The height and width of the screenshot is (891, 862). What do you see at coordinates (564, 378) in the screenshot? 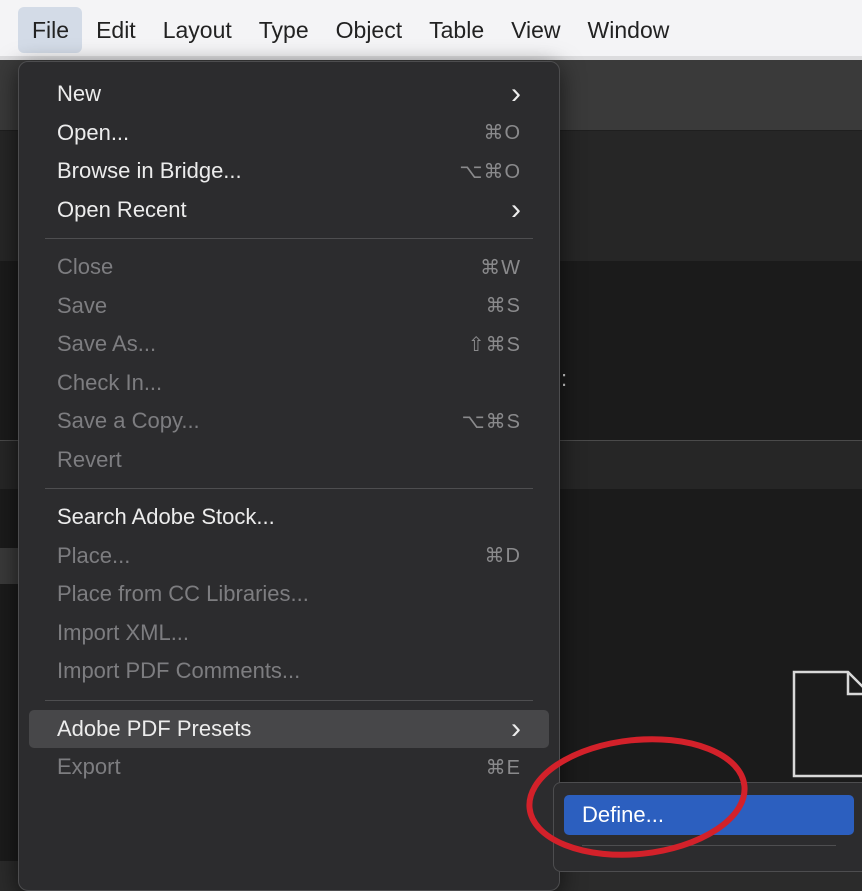
I see `background-text-fragment: :` at bounding box center [564, 378].